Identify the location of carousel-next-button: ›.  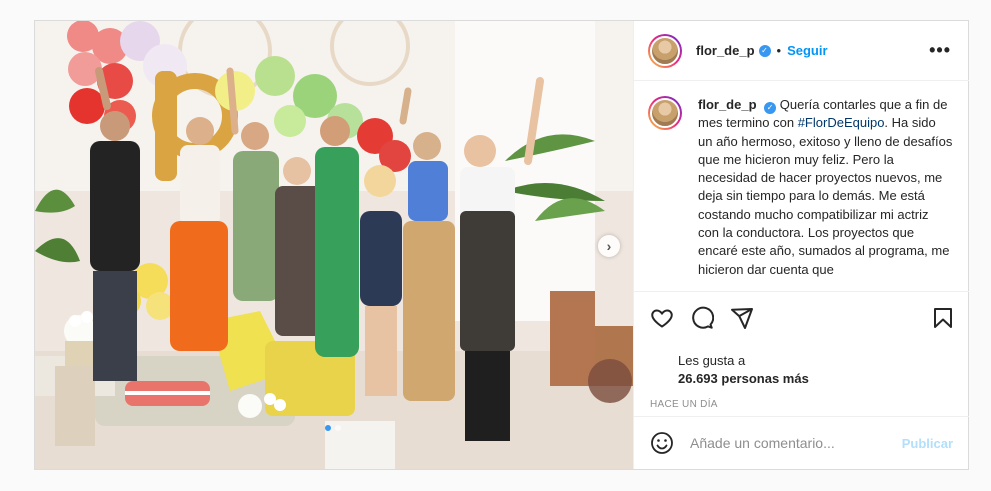
(609, 246).